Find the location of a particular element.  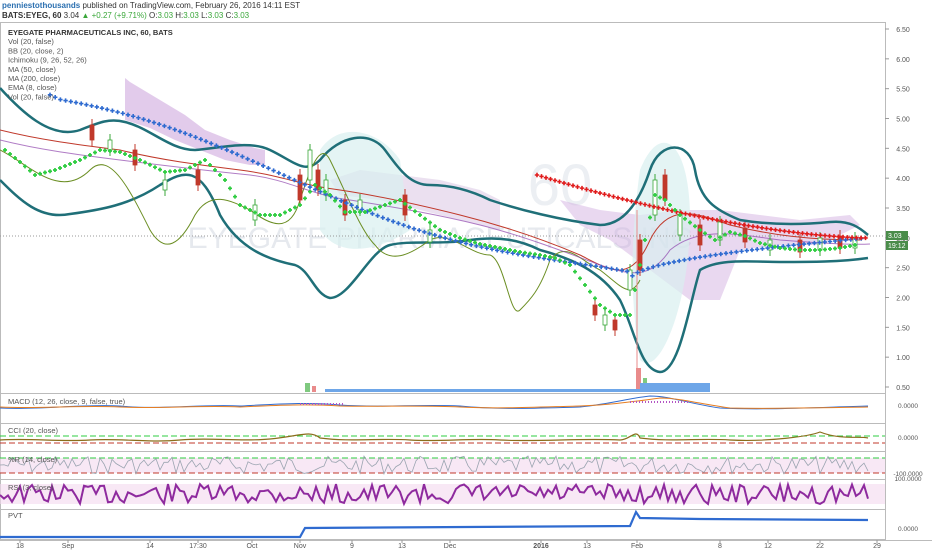

time-tick-label: 29 is located at coordinates (877, 546).